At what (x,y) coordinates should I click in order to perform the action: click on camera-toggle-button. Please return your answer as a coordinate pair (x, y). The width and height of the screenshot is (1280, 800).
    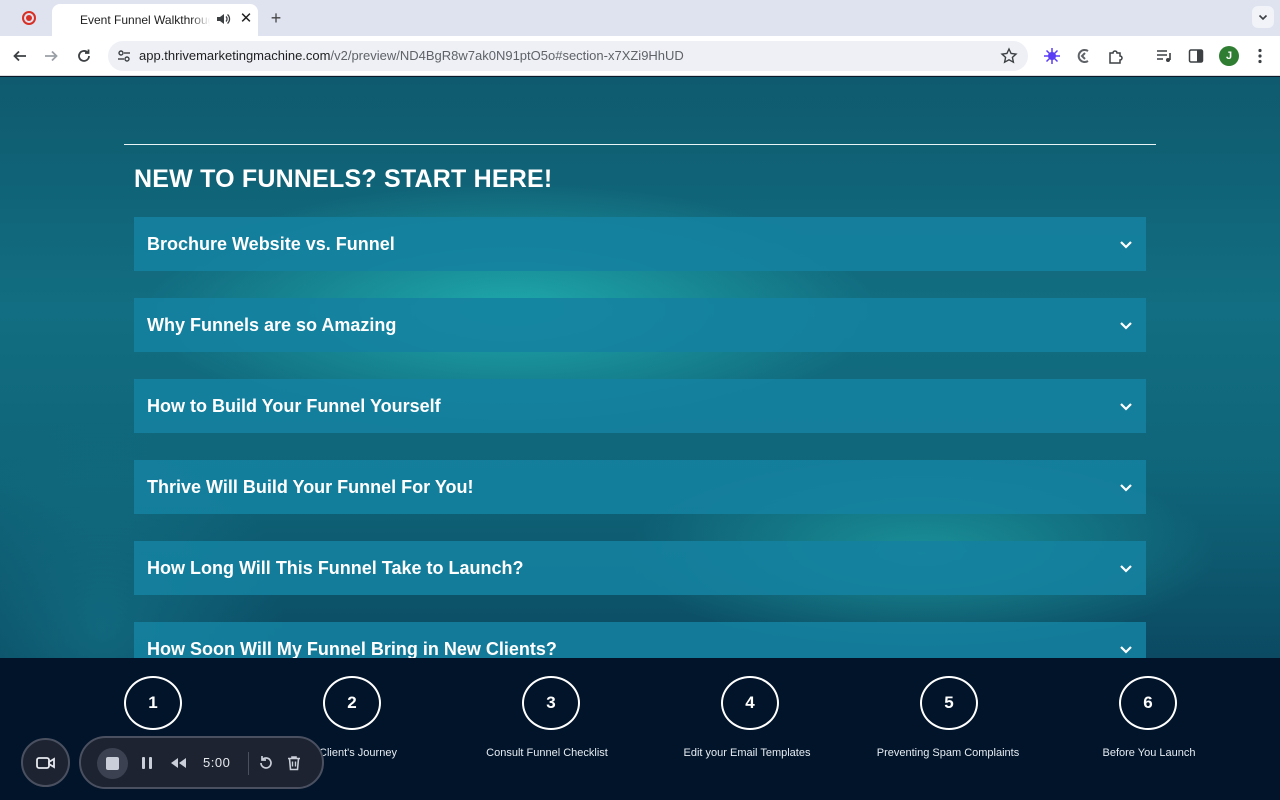
    Looking at the image, I should click on (45, 762).